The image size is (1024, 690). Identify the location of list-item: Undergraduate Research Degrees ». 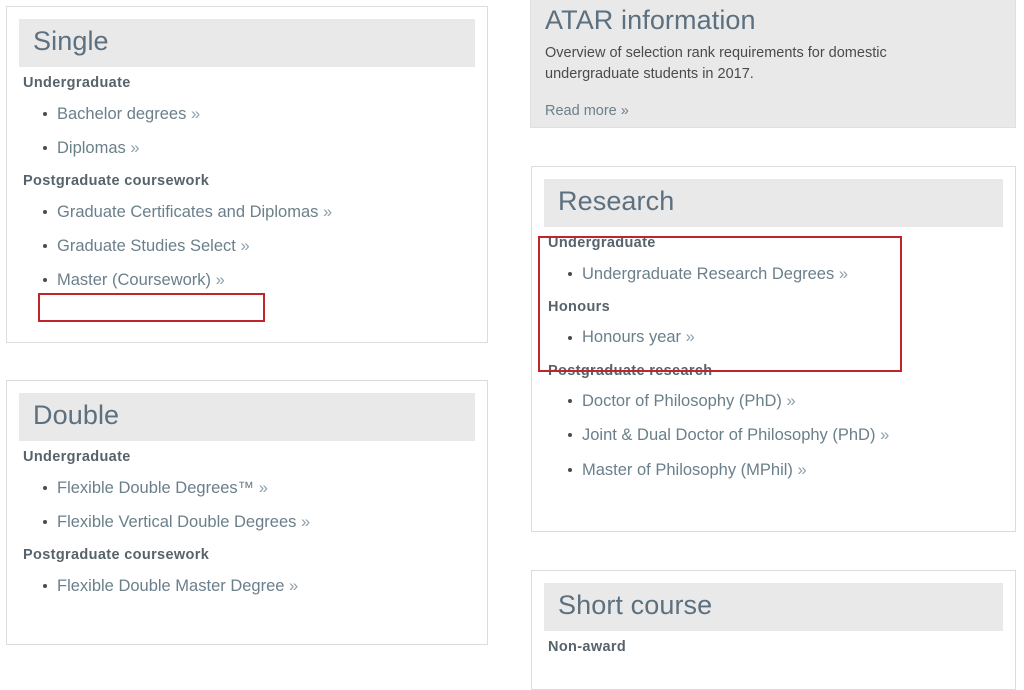
(772, 274).